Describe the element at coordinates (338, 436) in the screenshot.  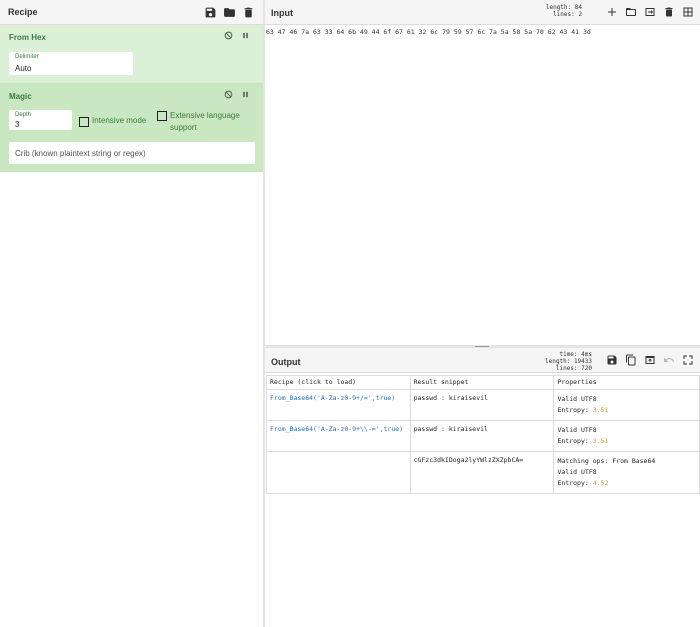
I see `recipe-link: From_Base64('A-Za-z0-9+\\-=',true)` at that location.